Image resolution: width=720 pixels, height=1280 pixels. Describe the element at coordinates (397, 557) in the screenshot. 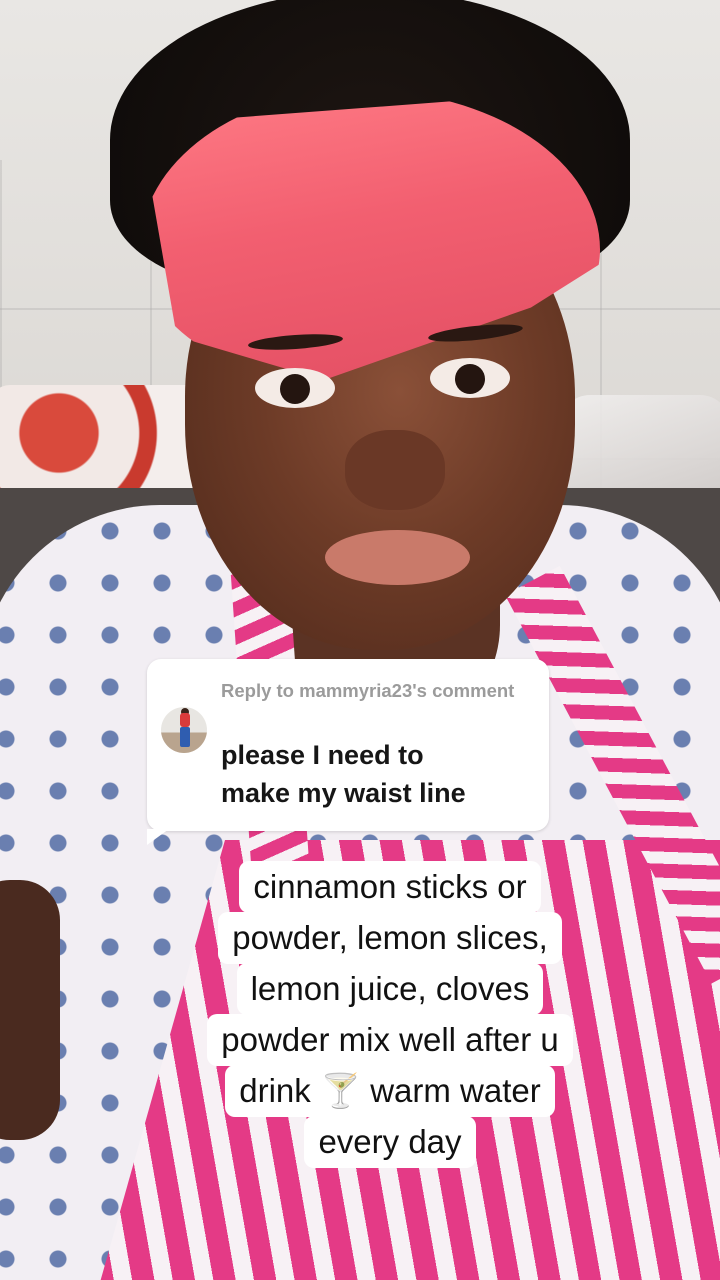

I see `person-lips` at that location.